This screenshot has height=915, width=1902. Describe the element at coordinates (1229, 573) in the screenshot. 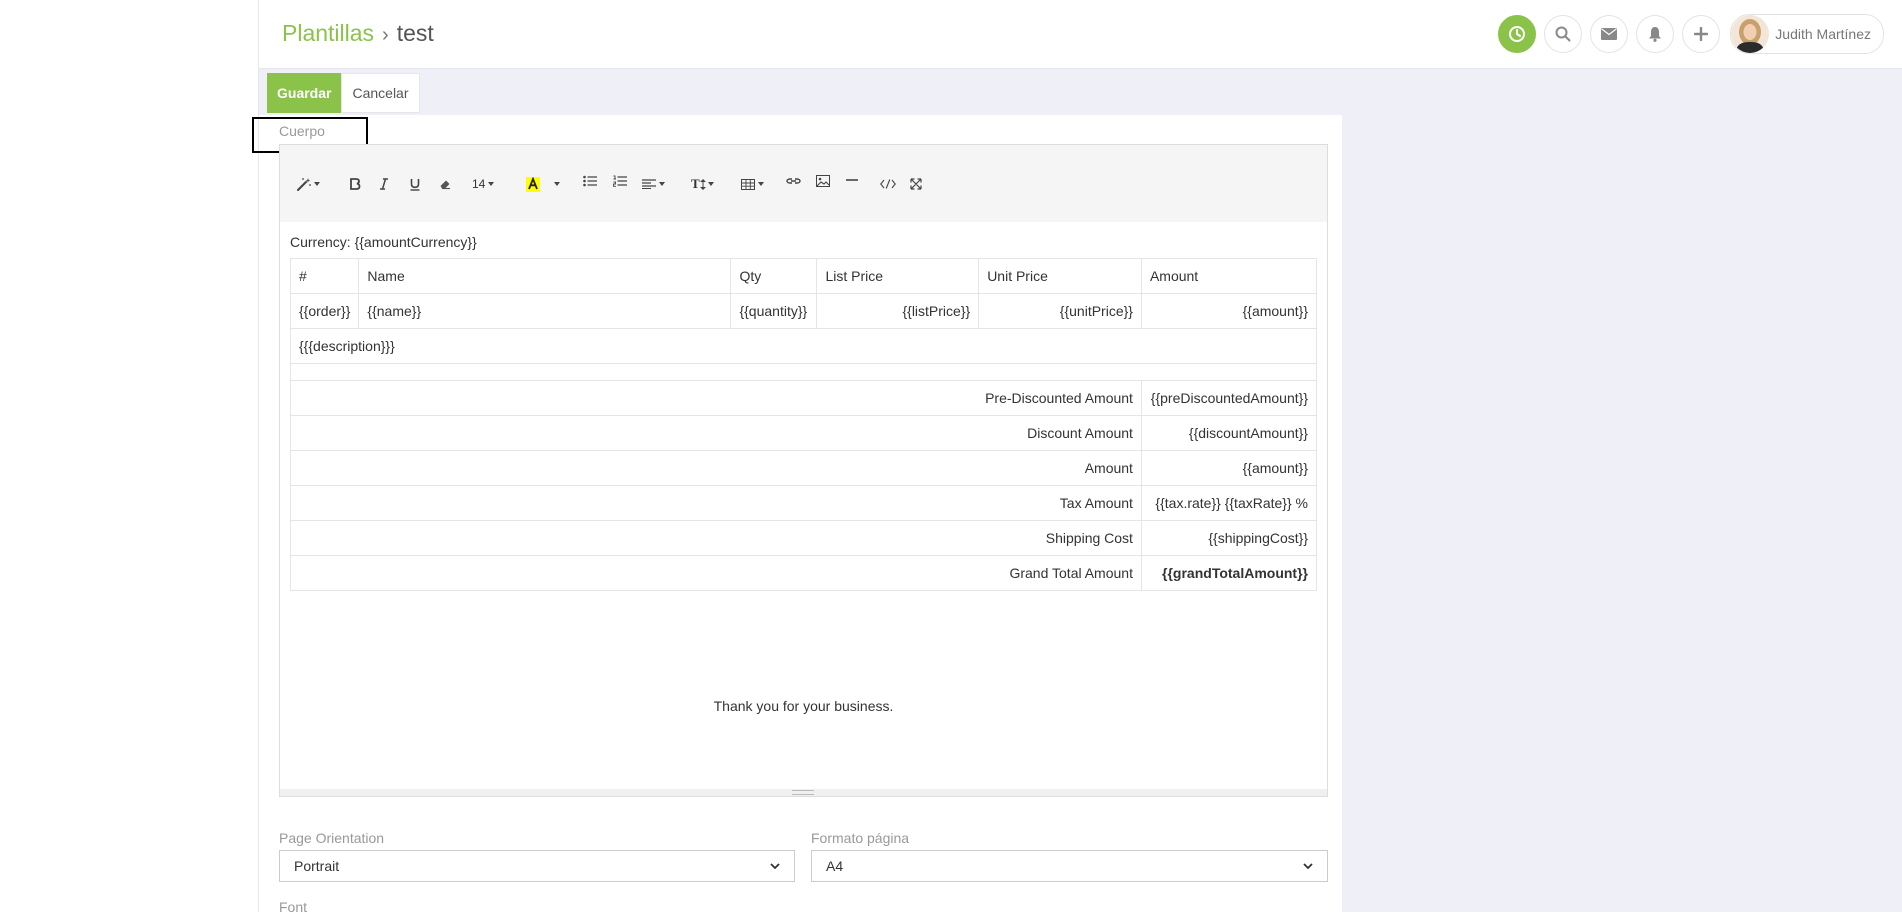

I see `grand-total-value: {{grandTotalAmount}}` at that location.